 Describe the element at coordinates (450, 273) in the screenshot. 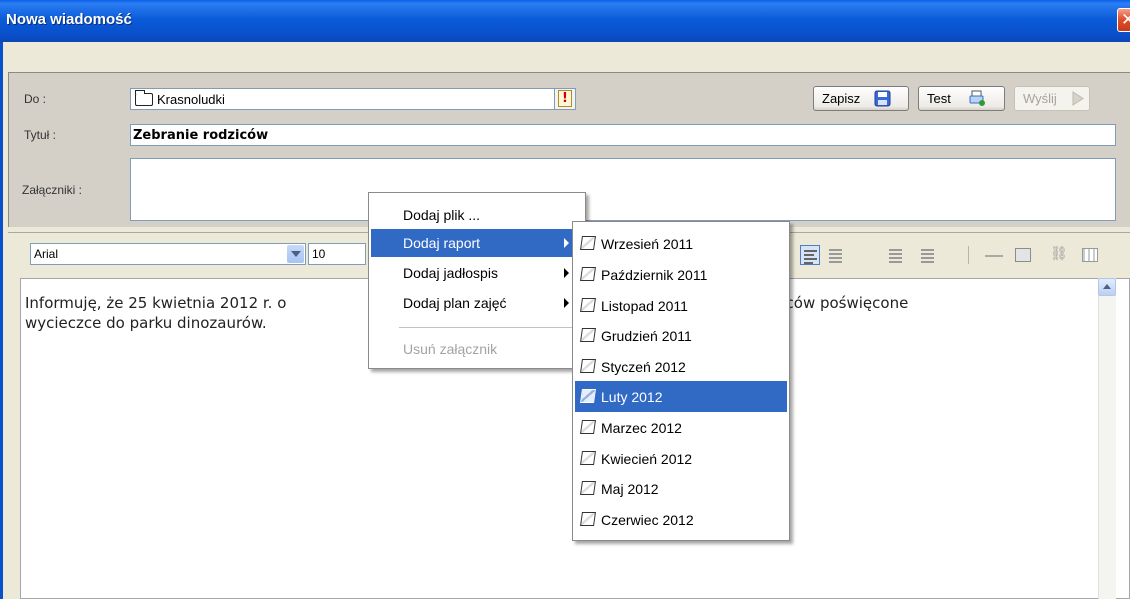

I see `menu-item-label: Dodaj jadłospis` at that location.